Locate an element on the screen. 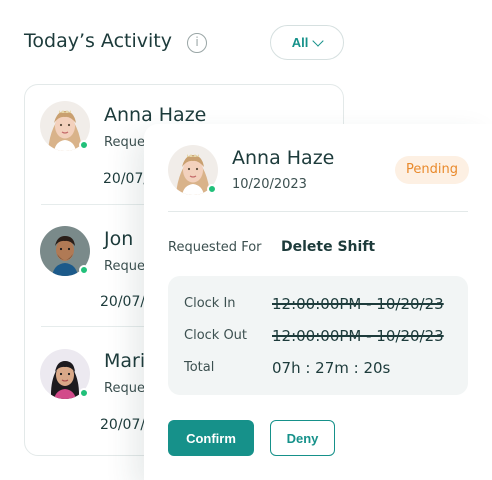  divider is located at coordinates (318, 211).